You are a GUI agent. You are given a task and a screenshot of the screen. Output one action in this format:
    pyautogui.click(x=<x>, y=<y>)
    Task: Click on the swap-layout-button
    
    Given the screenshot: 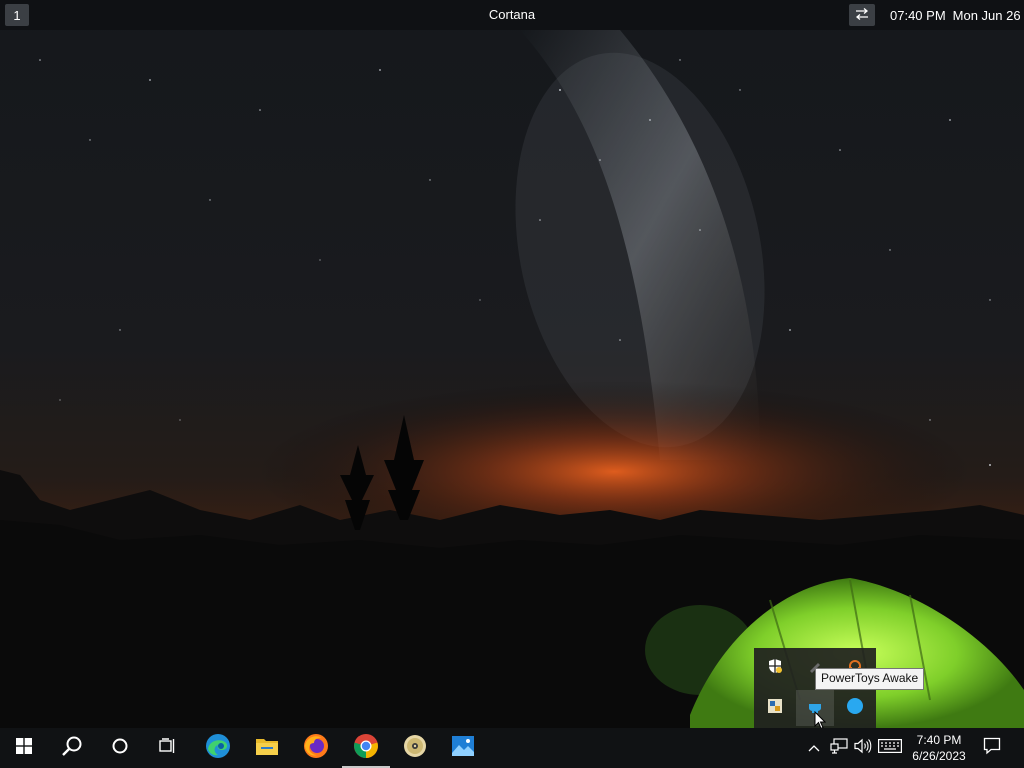 What is the action you would take?
    pyautogui.click(x=862, y=15)
    